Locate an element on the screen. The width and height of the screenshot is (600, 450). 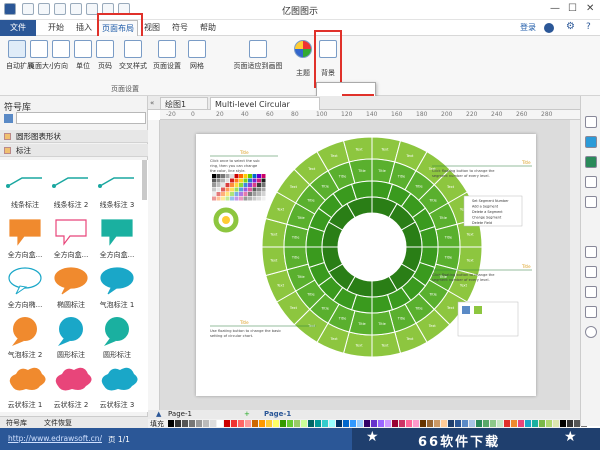
shape-scrollbar is located at coordinates (144, 180).